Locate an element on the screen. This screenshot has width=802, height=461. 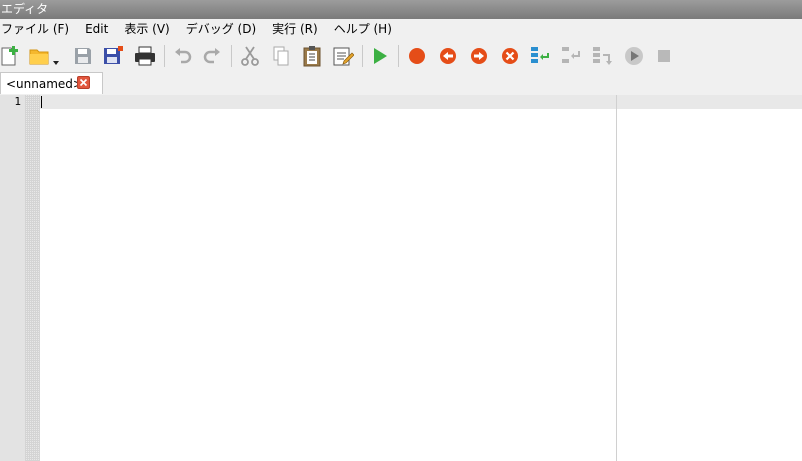
step-back-icon is located at coordinates (448, 56).